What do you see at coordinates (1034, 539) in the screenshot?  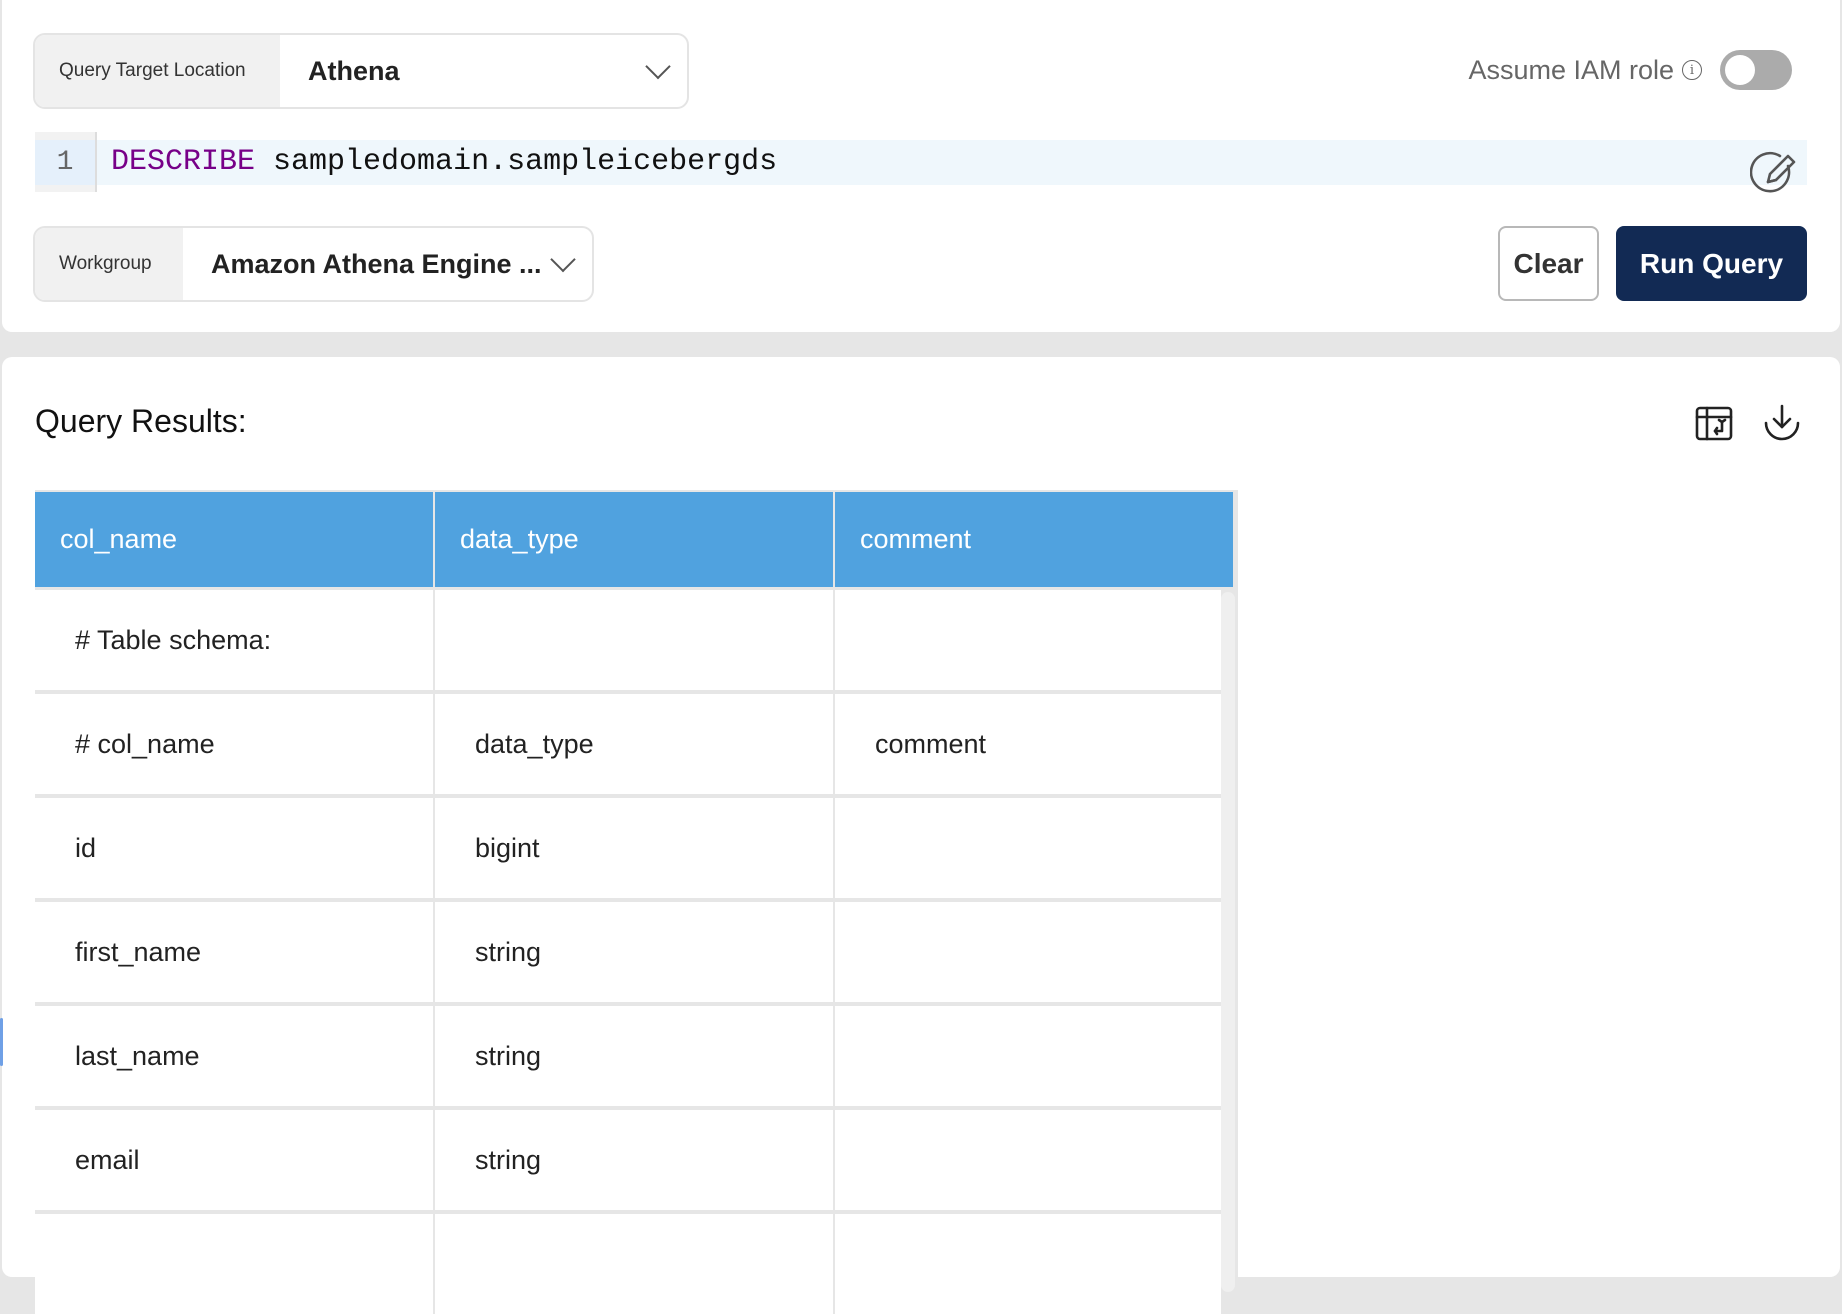 I see `column-header: comment` at bounding box center [1034, 539].